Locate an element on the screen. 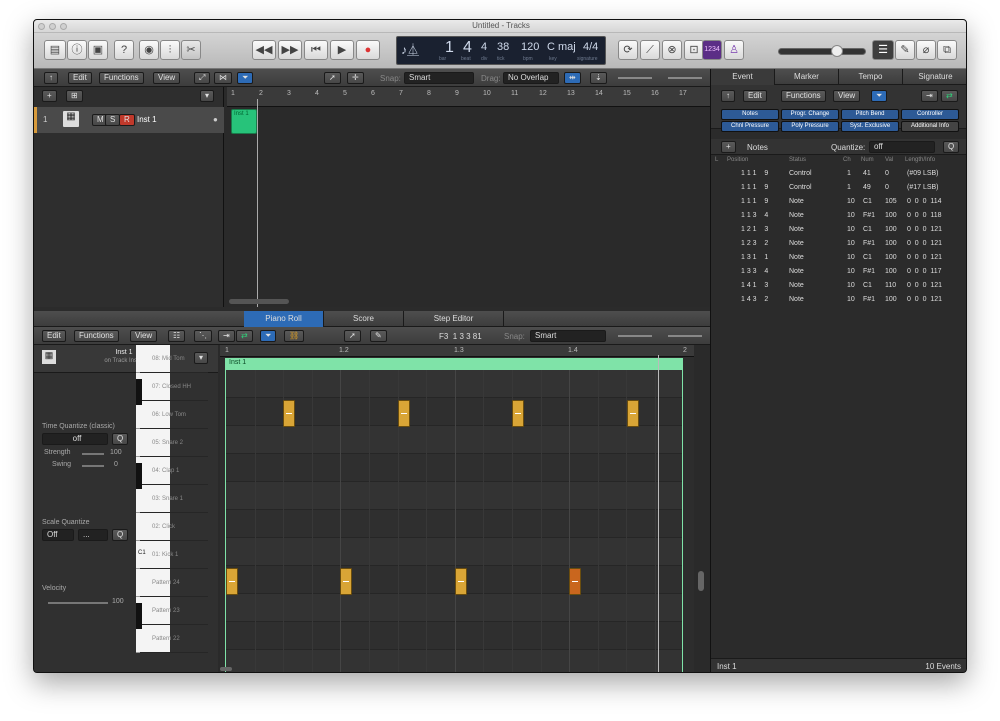  editor-horizontal-scrollbar is located at coordinates (226, 669).